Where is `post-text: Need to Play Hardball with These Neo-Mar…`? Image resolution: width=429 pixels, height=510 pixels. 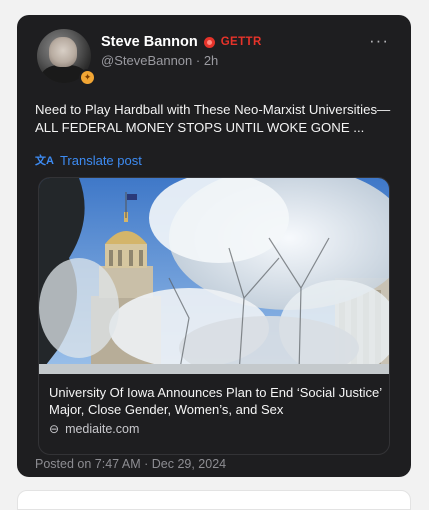
post-text: Need to Play Hardball with These Neo-Mar… is located at coordinates (213, 118).